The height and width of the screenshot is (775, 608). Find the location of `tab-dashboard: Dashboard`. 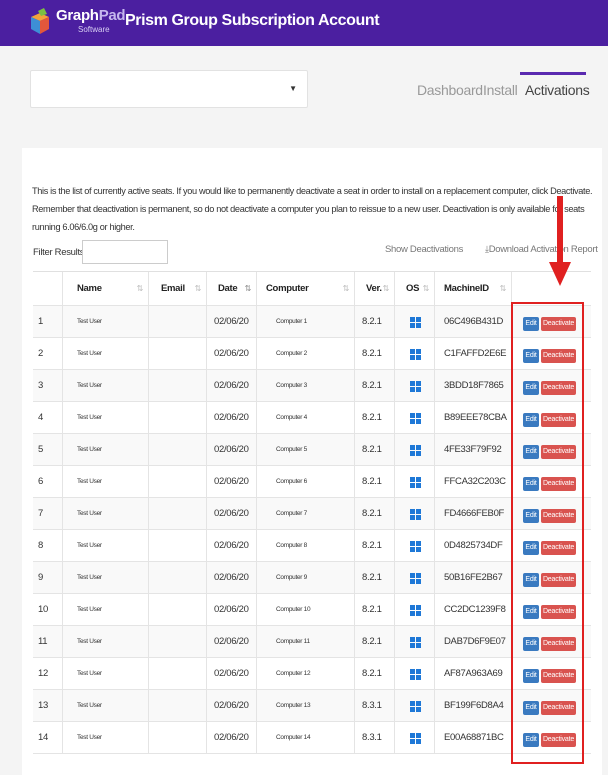

tab-dashboard: Dashboard is located at coordinates (450, 90).